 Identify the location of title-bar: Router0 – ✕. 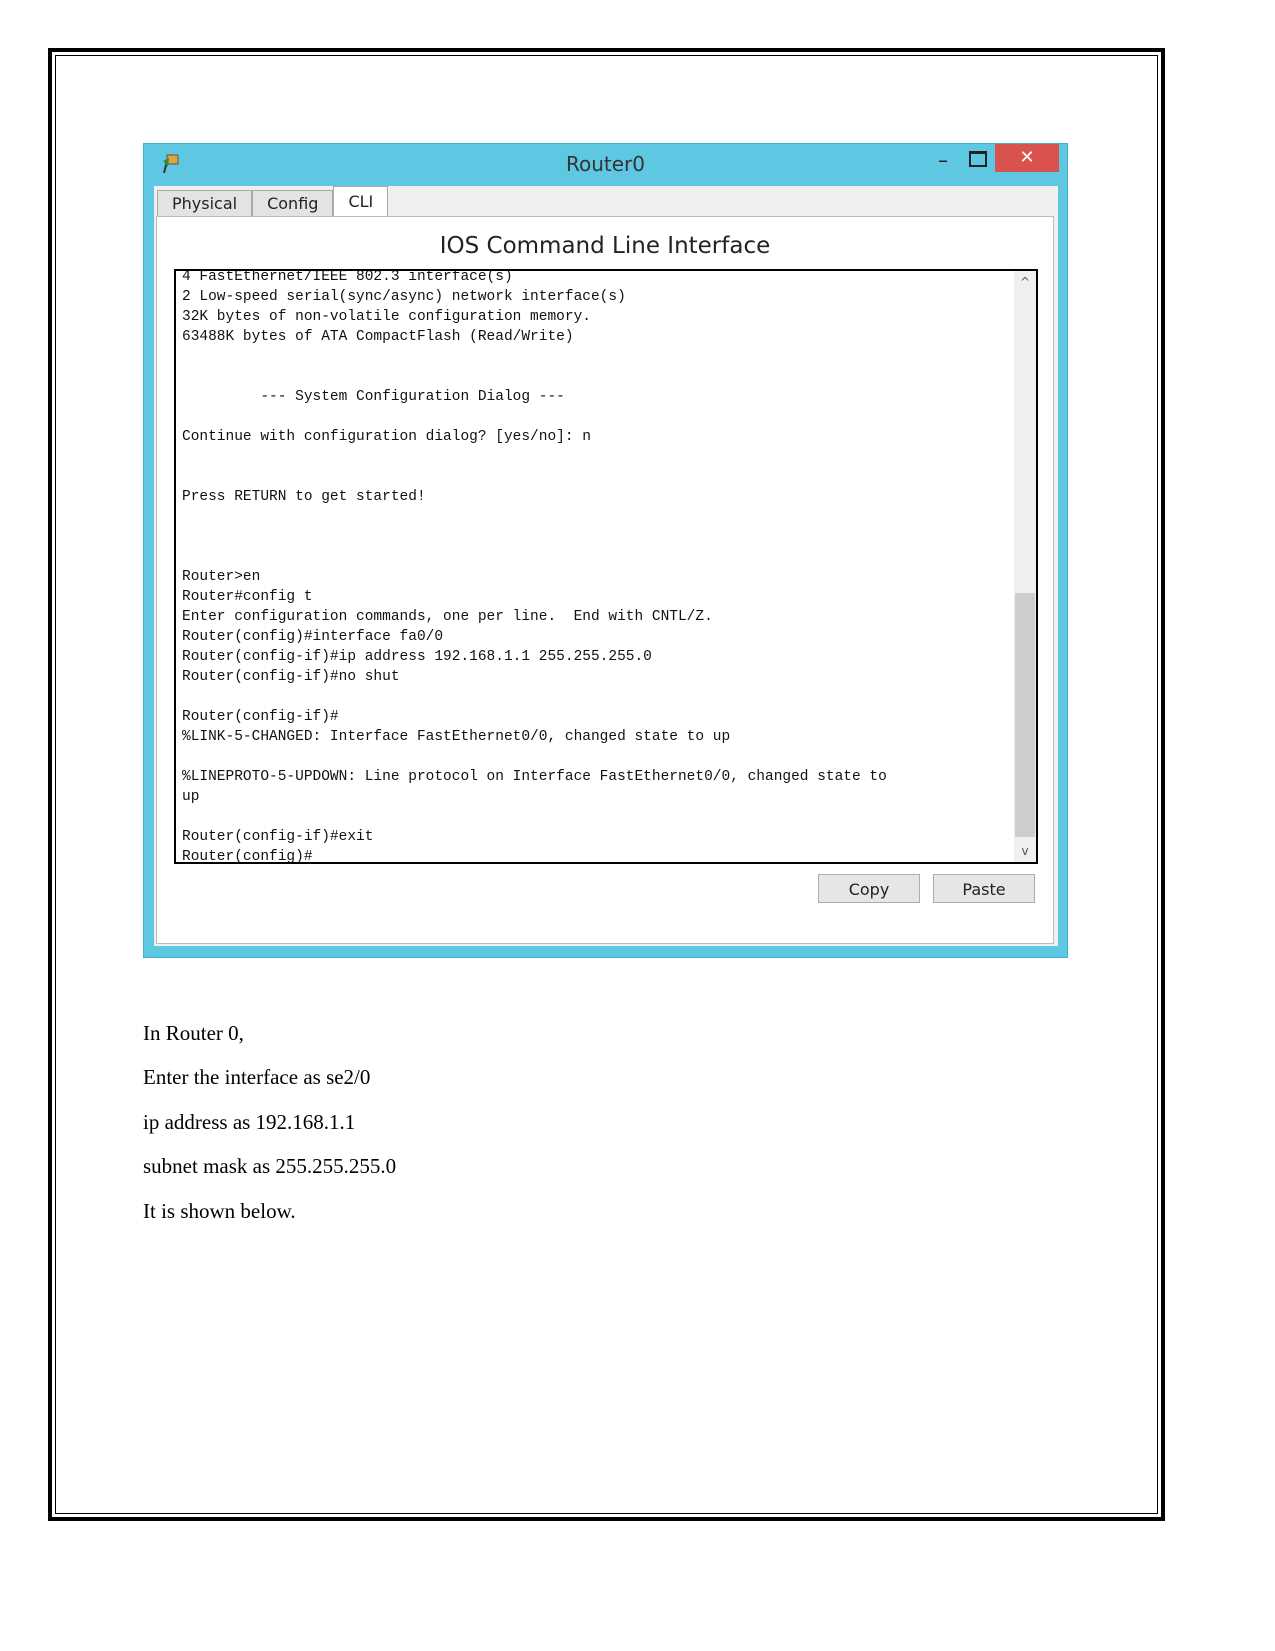
(605, 164).